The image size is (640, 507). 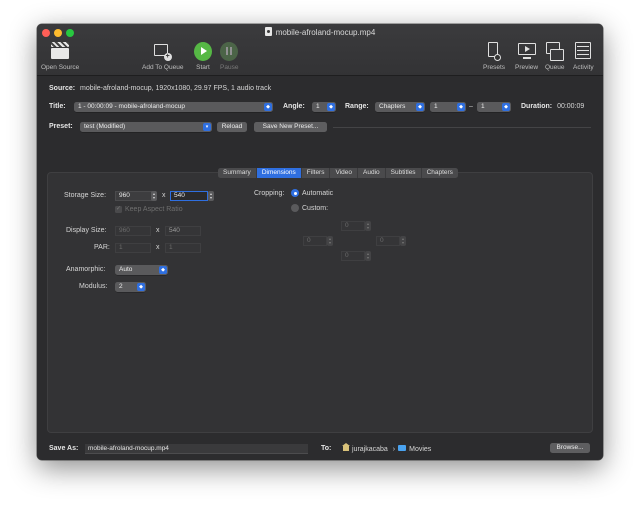 What do you see at coordinates (555, 67) in the screenshot?
I see `queue-label: Queue` at bounding box center [555, 67].